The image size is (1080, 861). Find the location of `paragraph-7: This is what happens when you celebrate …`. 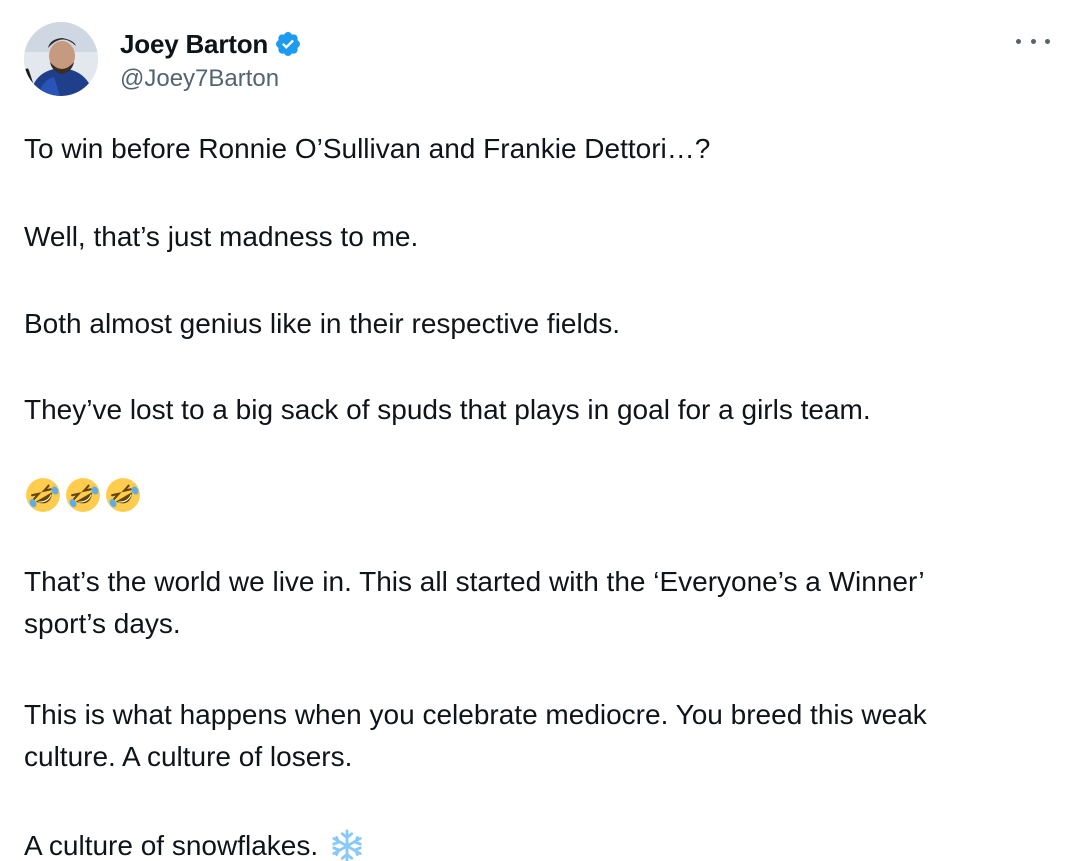

paragraph-7: This is what happens when you celebrate … is located at coordinates (475, 736).